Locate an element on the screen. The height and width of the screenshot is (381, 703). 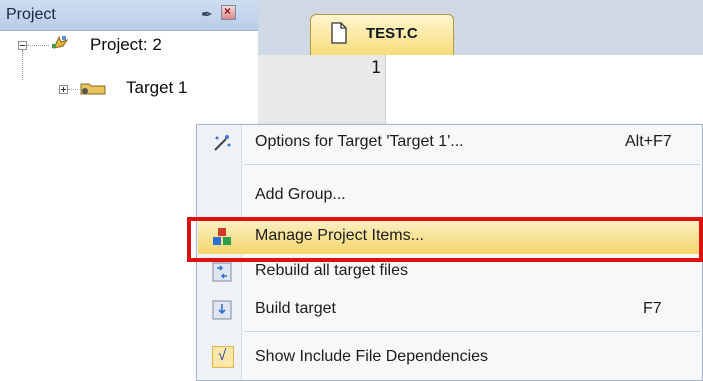
project-panel-header: Project ✒ × is located at coordinates (129, 15).